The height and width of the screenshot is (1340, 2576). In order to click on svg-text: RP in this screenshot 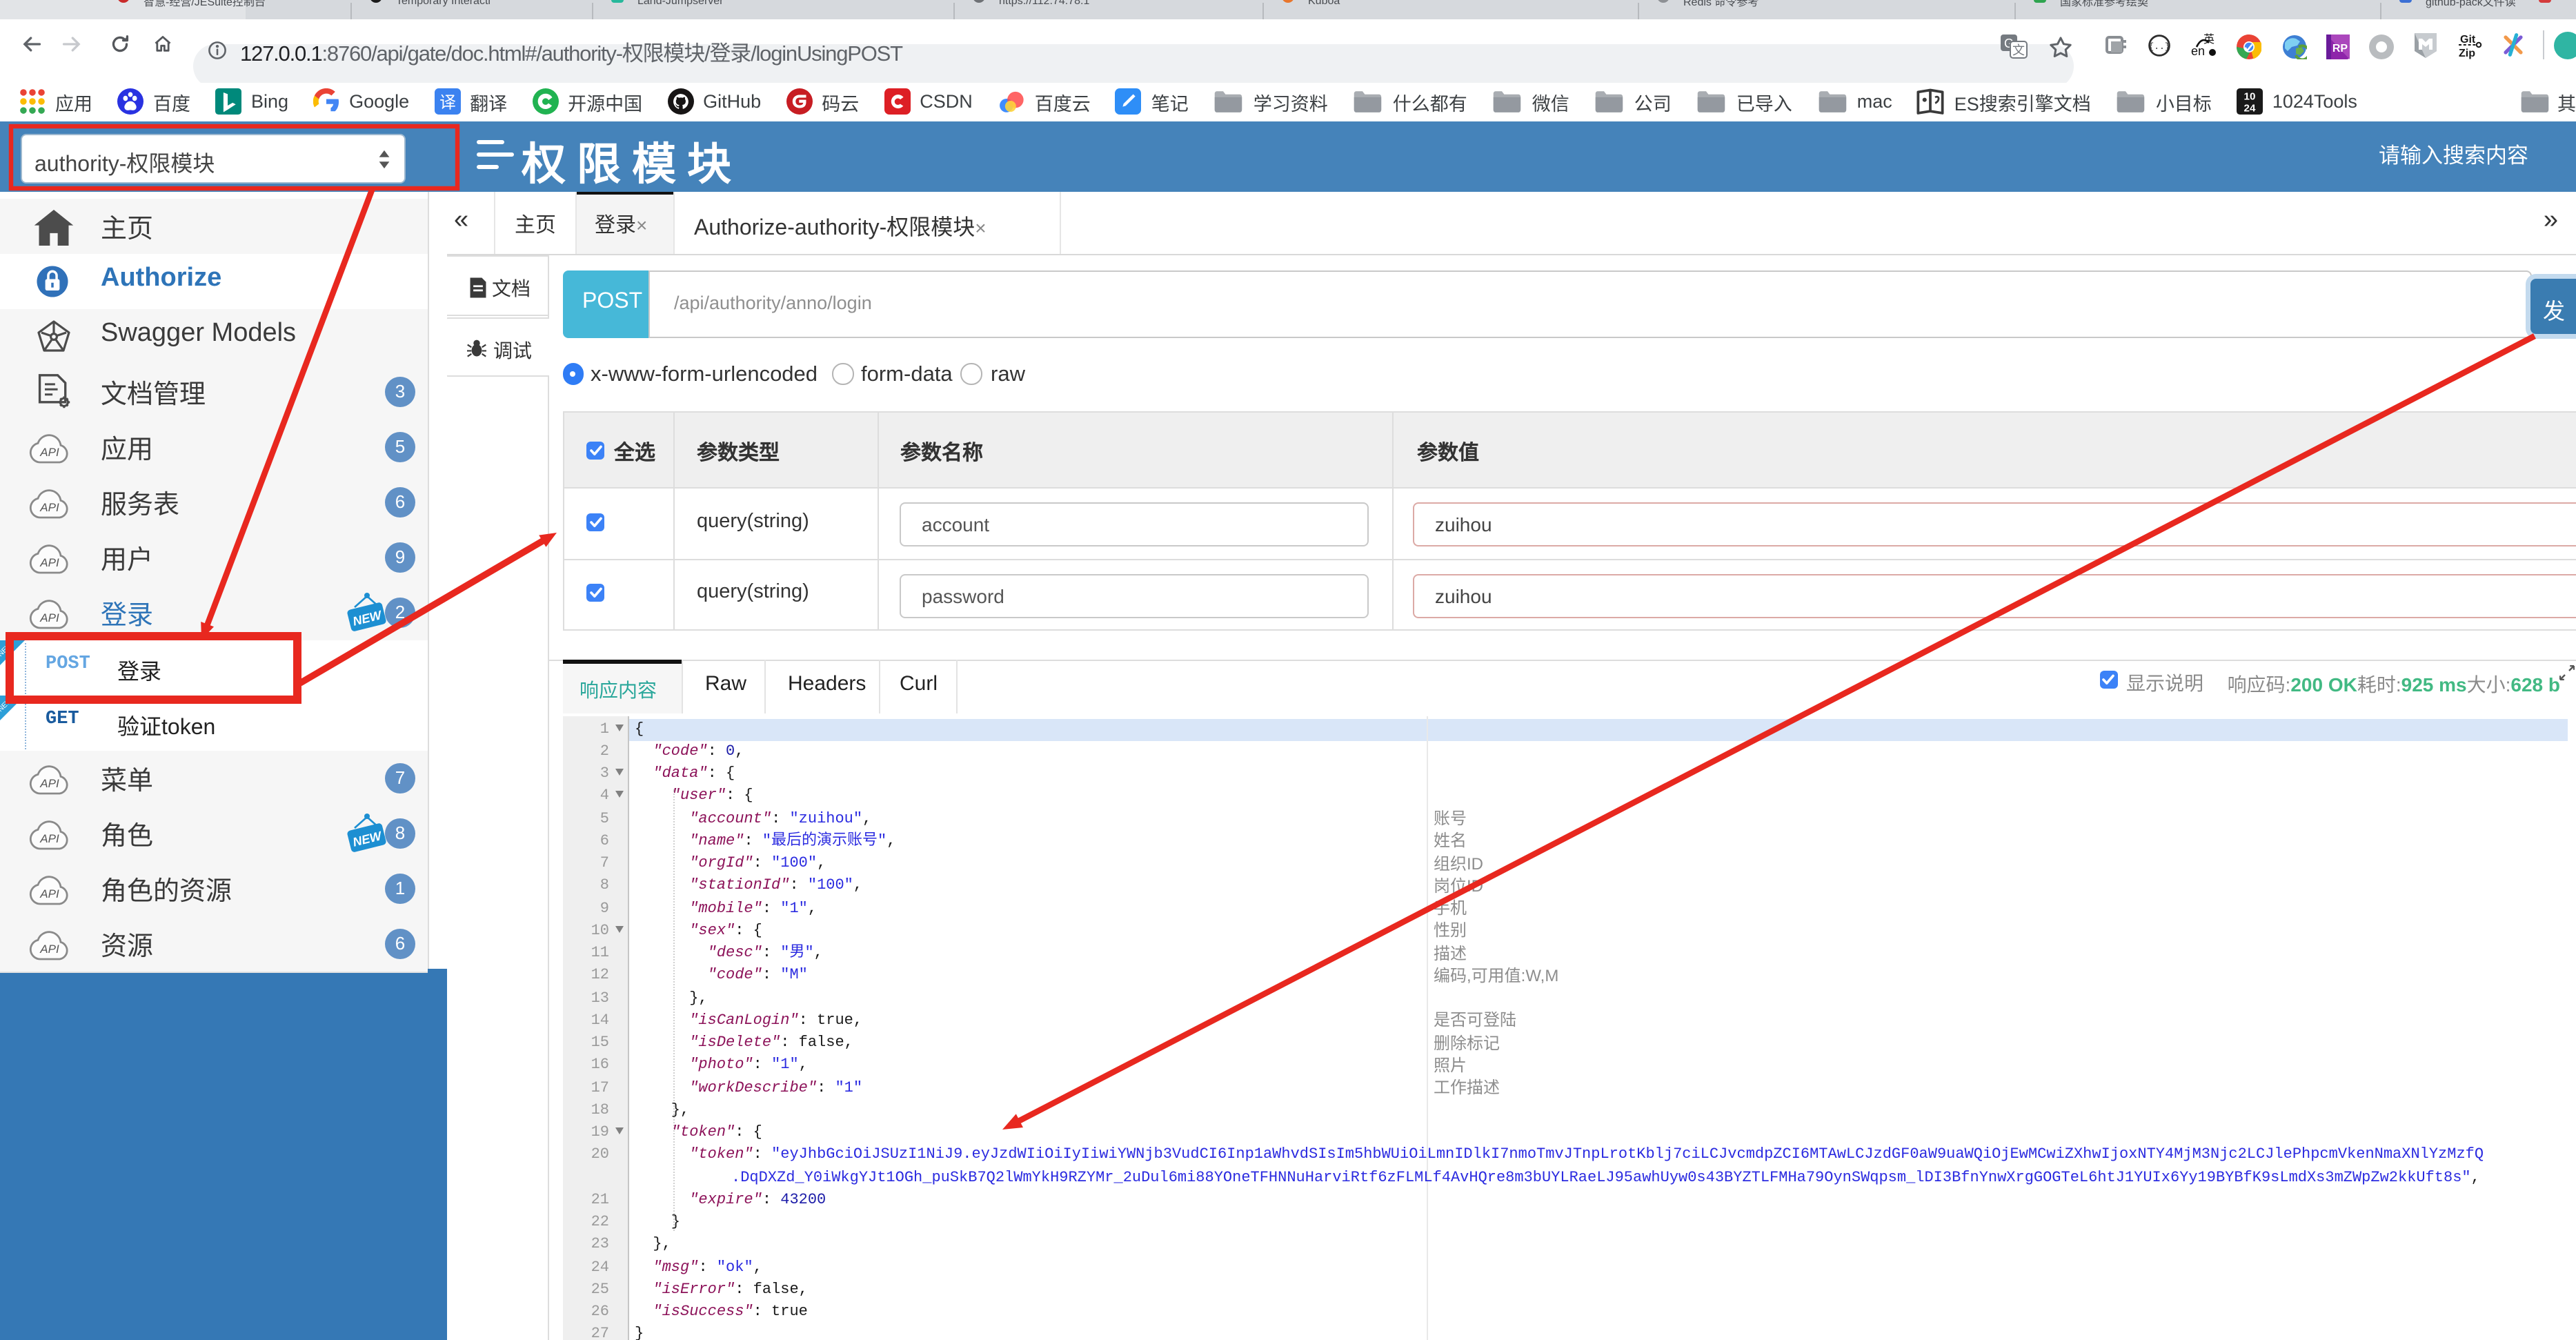, I will do `click(2340, 49)`.